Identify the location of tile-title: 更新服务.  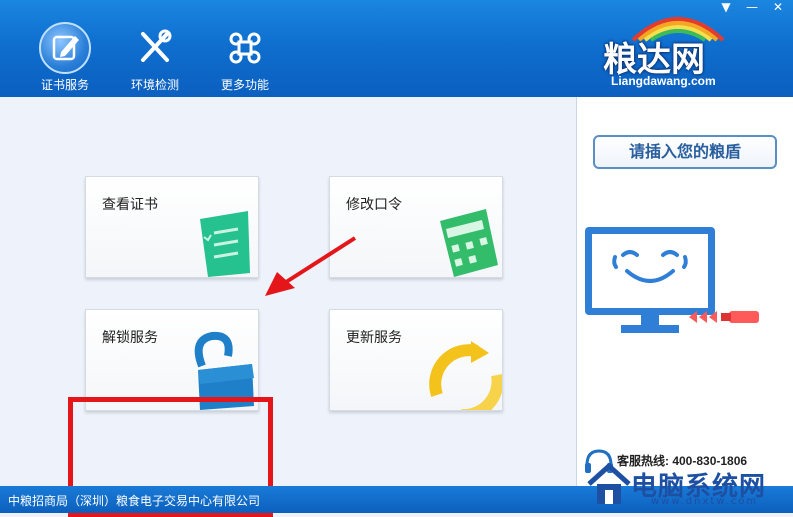
(374, 338).